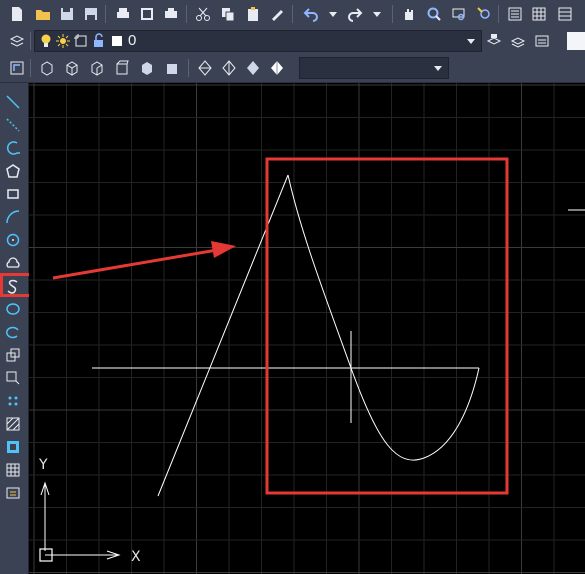  I want to click on save-icon, so click(67, 14).